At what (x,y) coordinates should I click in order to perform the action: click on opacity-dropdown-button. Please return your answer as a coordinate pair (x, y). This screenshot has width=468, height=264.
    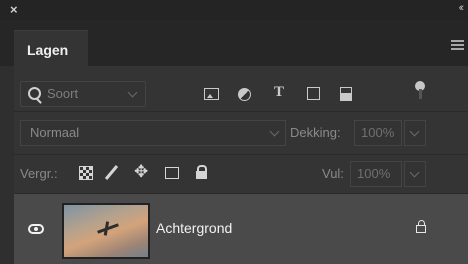
    Looking at the image, I should click on (415, 133).